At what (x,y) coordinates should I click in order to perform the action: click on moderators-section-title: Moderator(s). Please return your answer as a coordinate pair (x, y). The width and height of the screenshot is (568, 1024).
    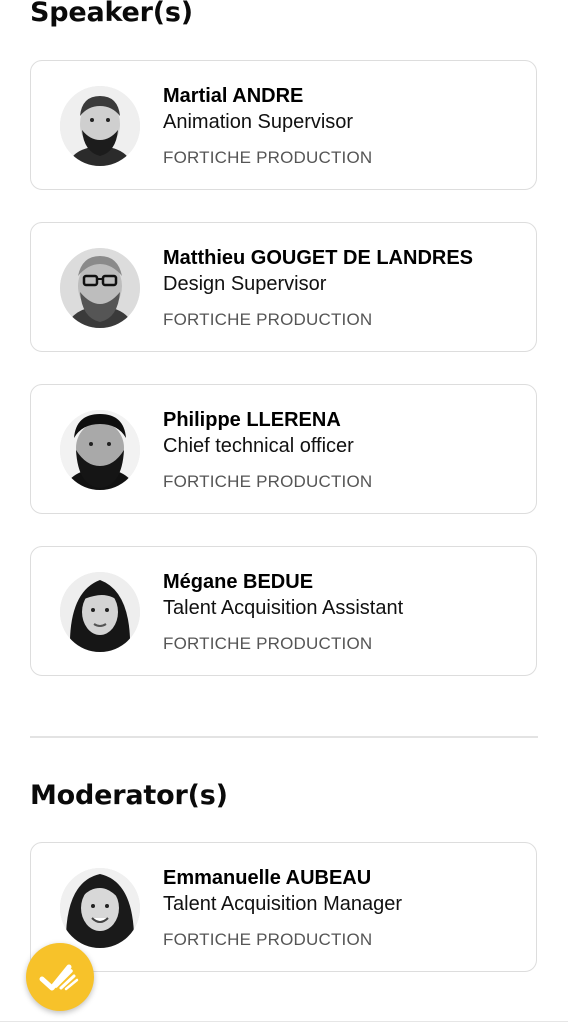
    Looking at the image, I should click on (129, 795).